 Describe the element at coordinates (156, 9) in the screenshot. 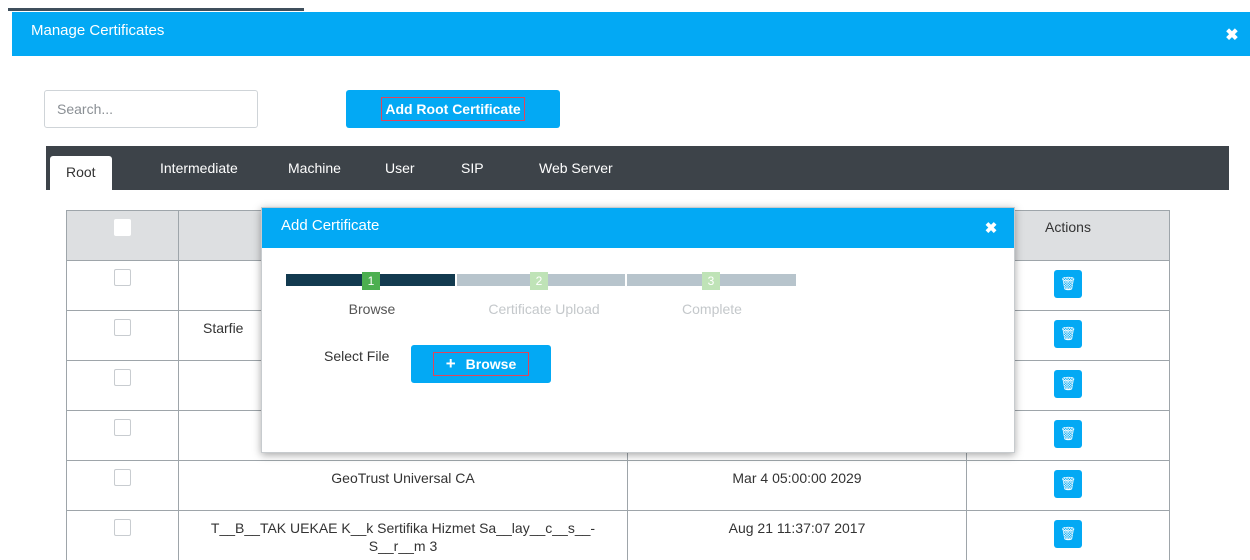

I see `top-strip-bar` at that location.